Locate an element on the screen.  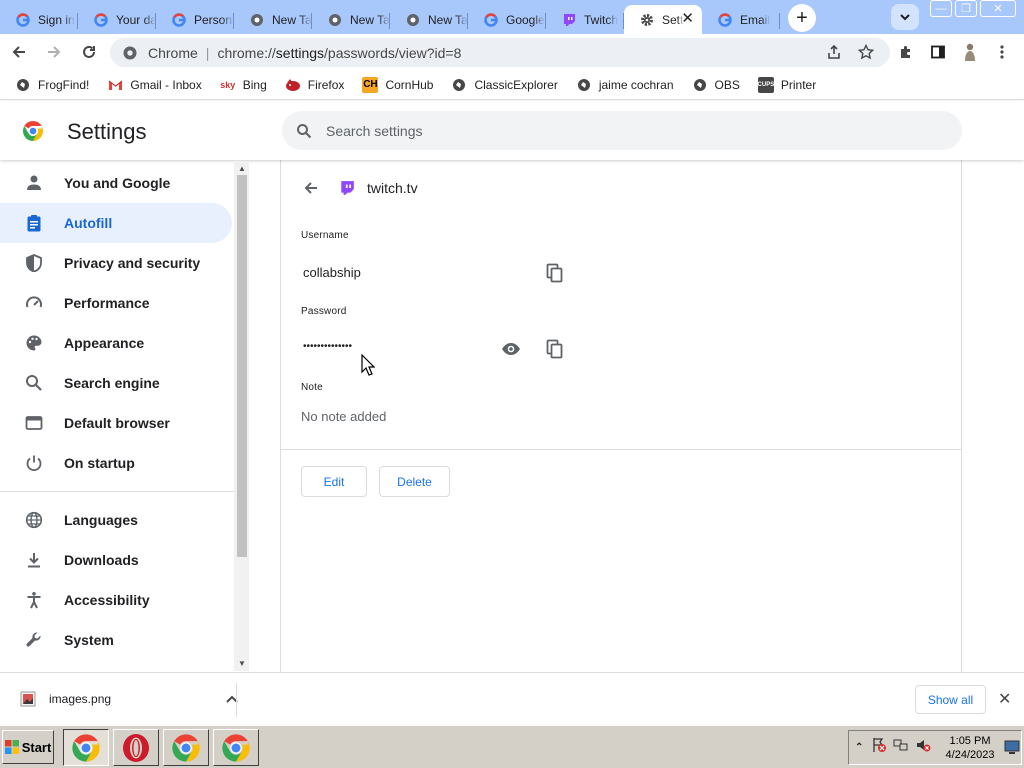
tab-title: Your data is located at coordinates (136, 19).